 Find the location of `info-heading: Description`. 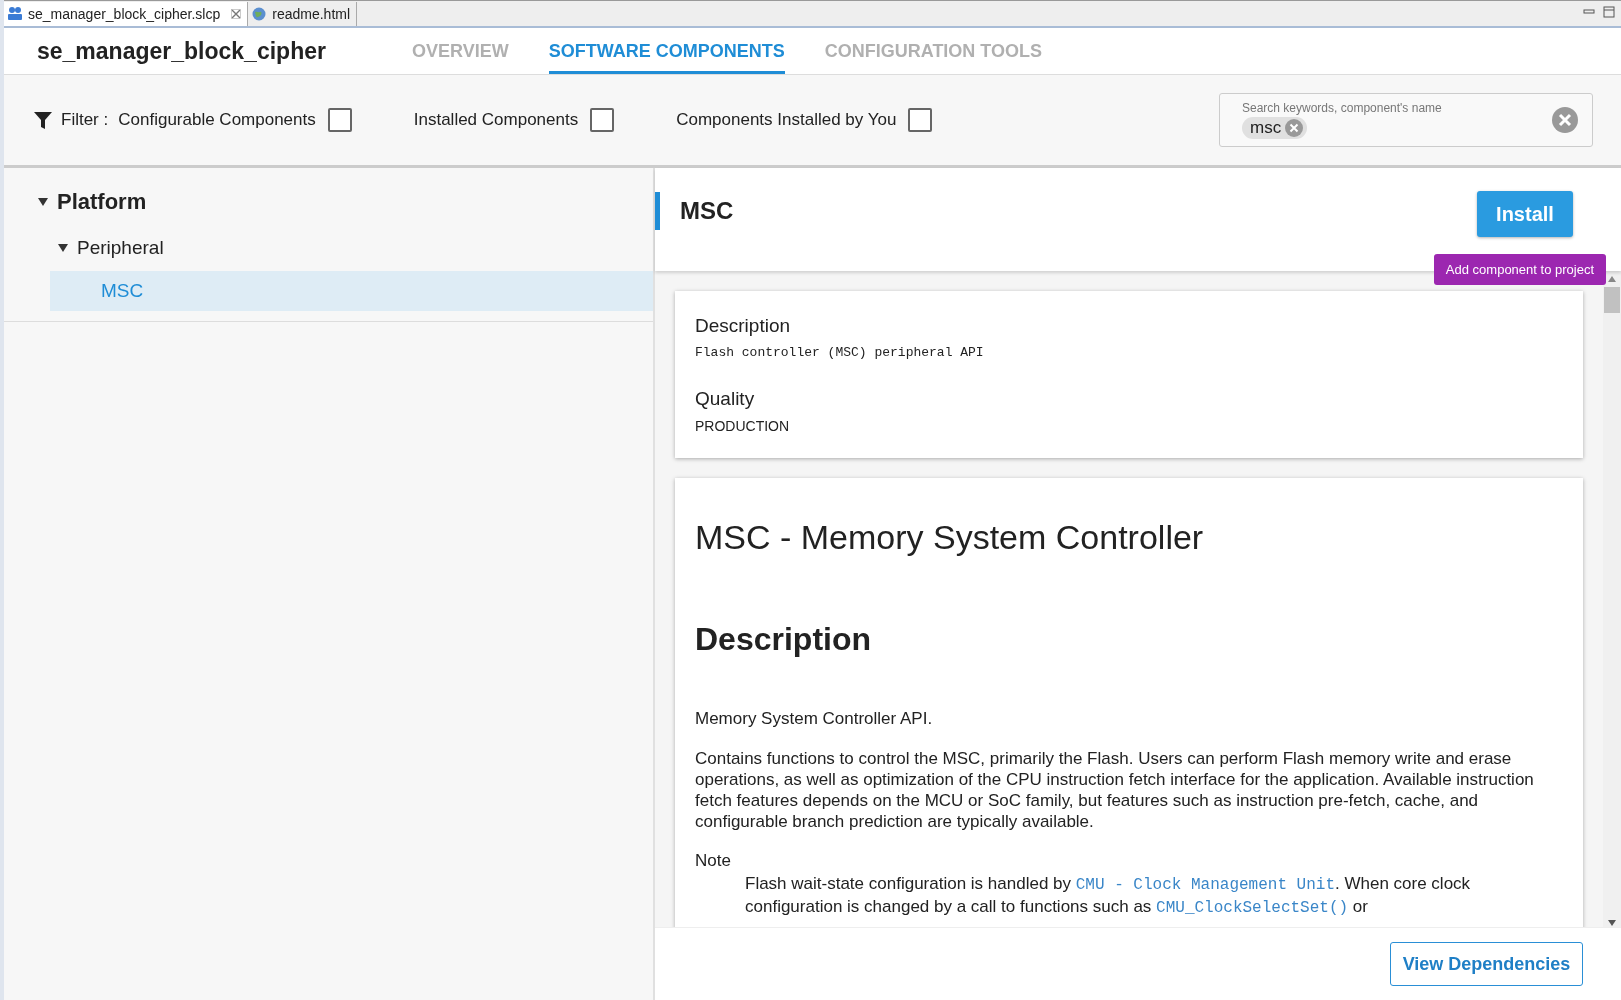

info-heading: Description is located at coordinates (743, 326).